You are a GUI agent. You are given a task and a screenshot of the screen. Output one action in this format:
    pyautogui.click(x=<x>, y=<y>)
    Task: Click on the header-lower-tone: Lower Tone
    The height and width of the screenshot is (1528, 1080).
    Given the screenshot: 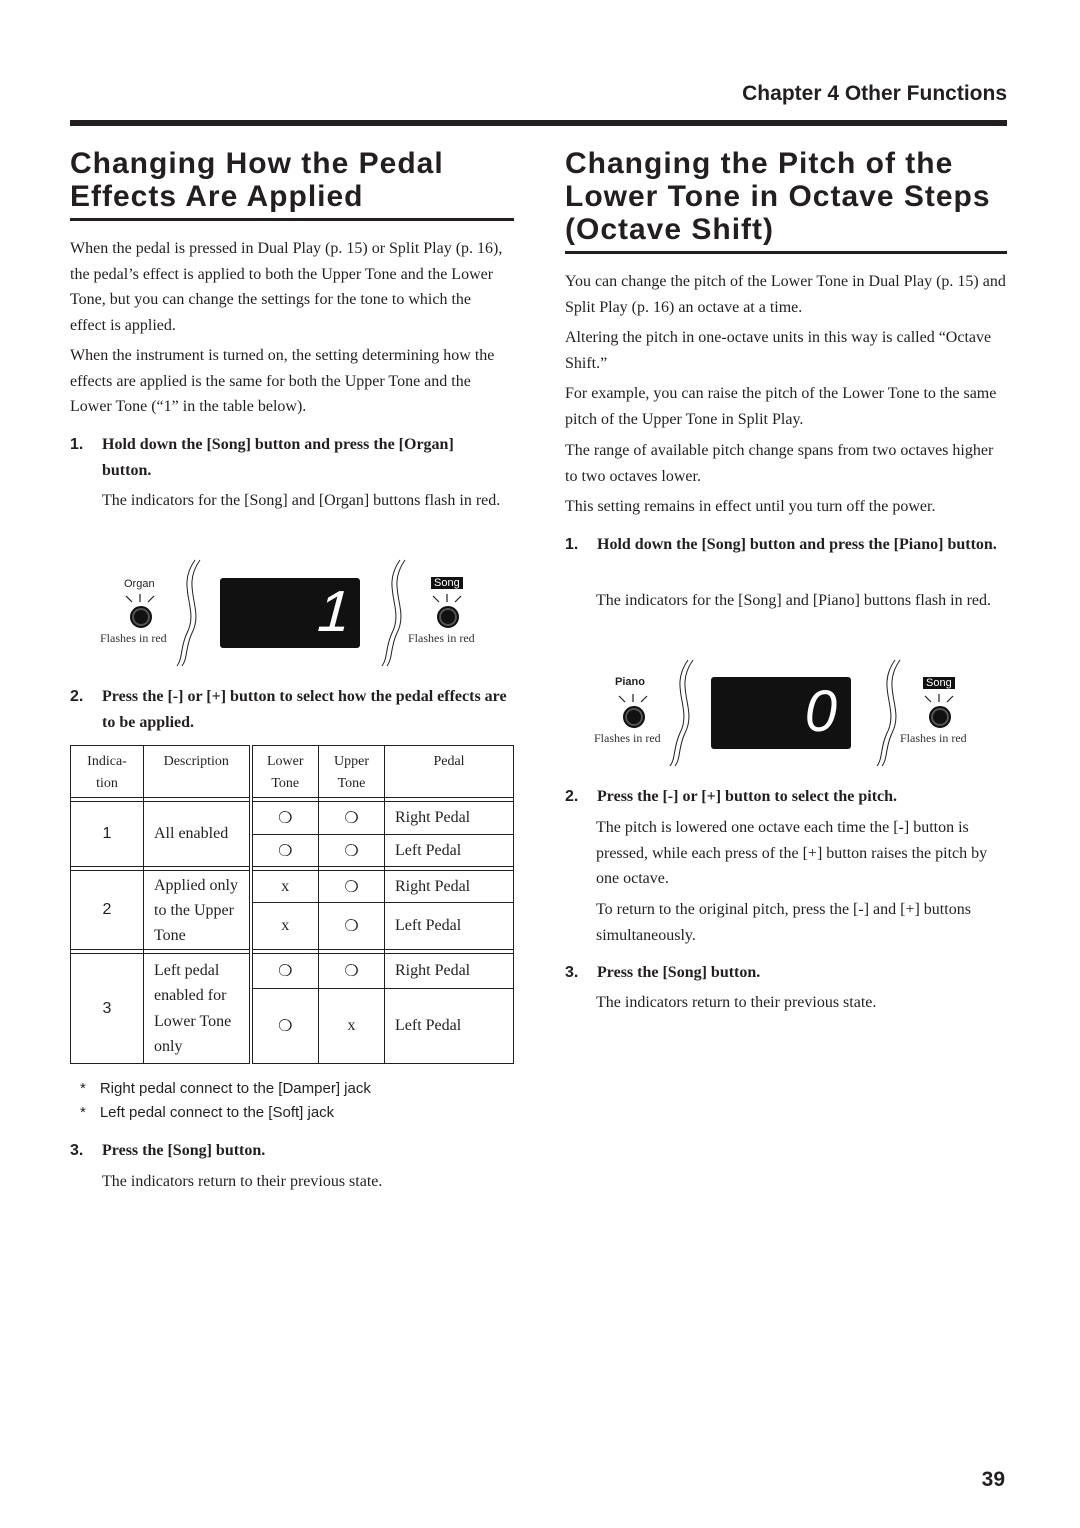 What is the action you would take?
    pyautogui.click(x=284, y=771)
    